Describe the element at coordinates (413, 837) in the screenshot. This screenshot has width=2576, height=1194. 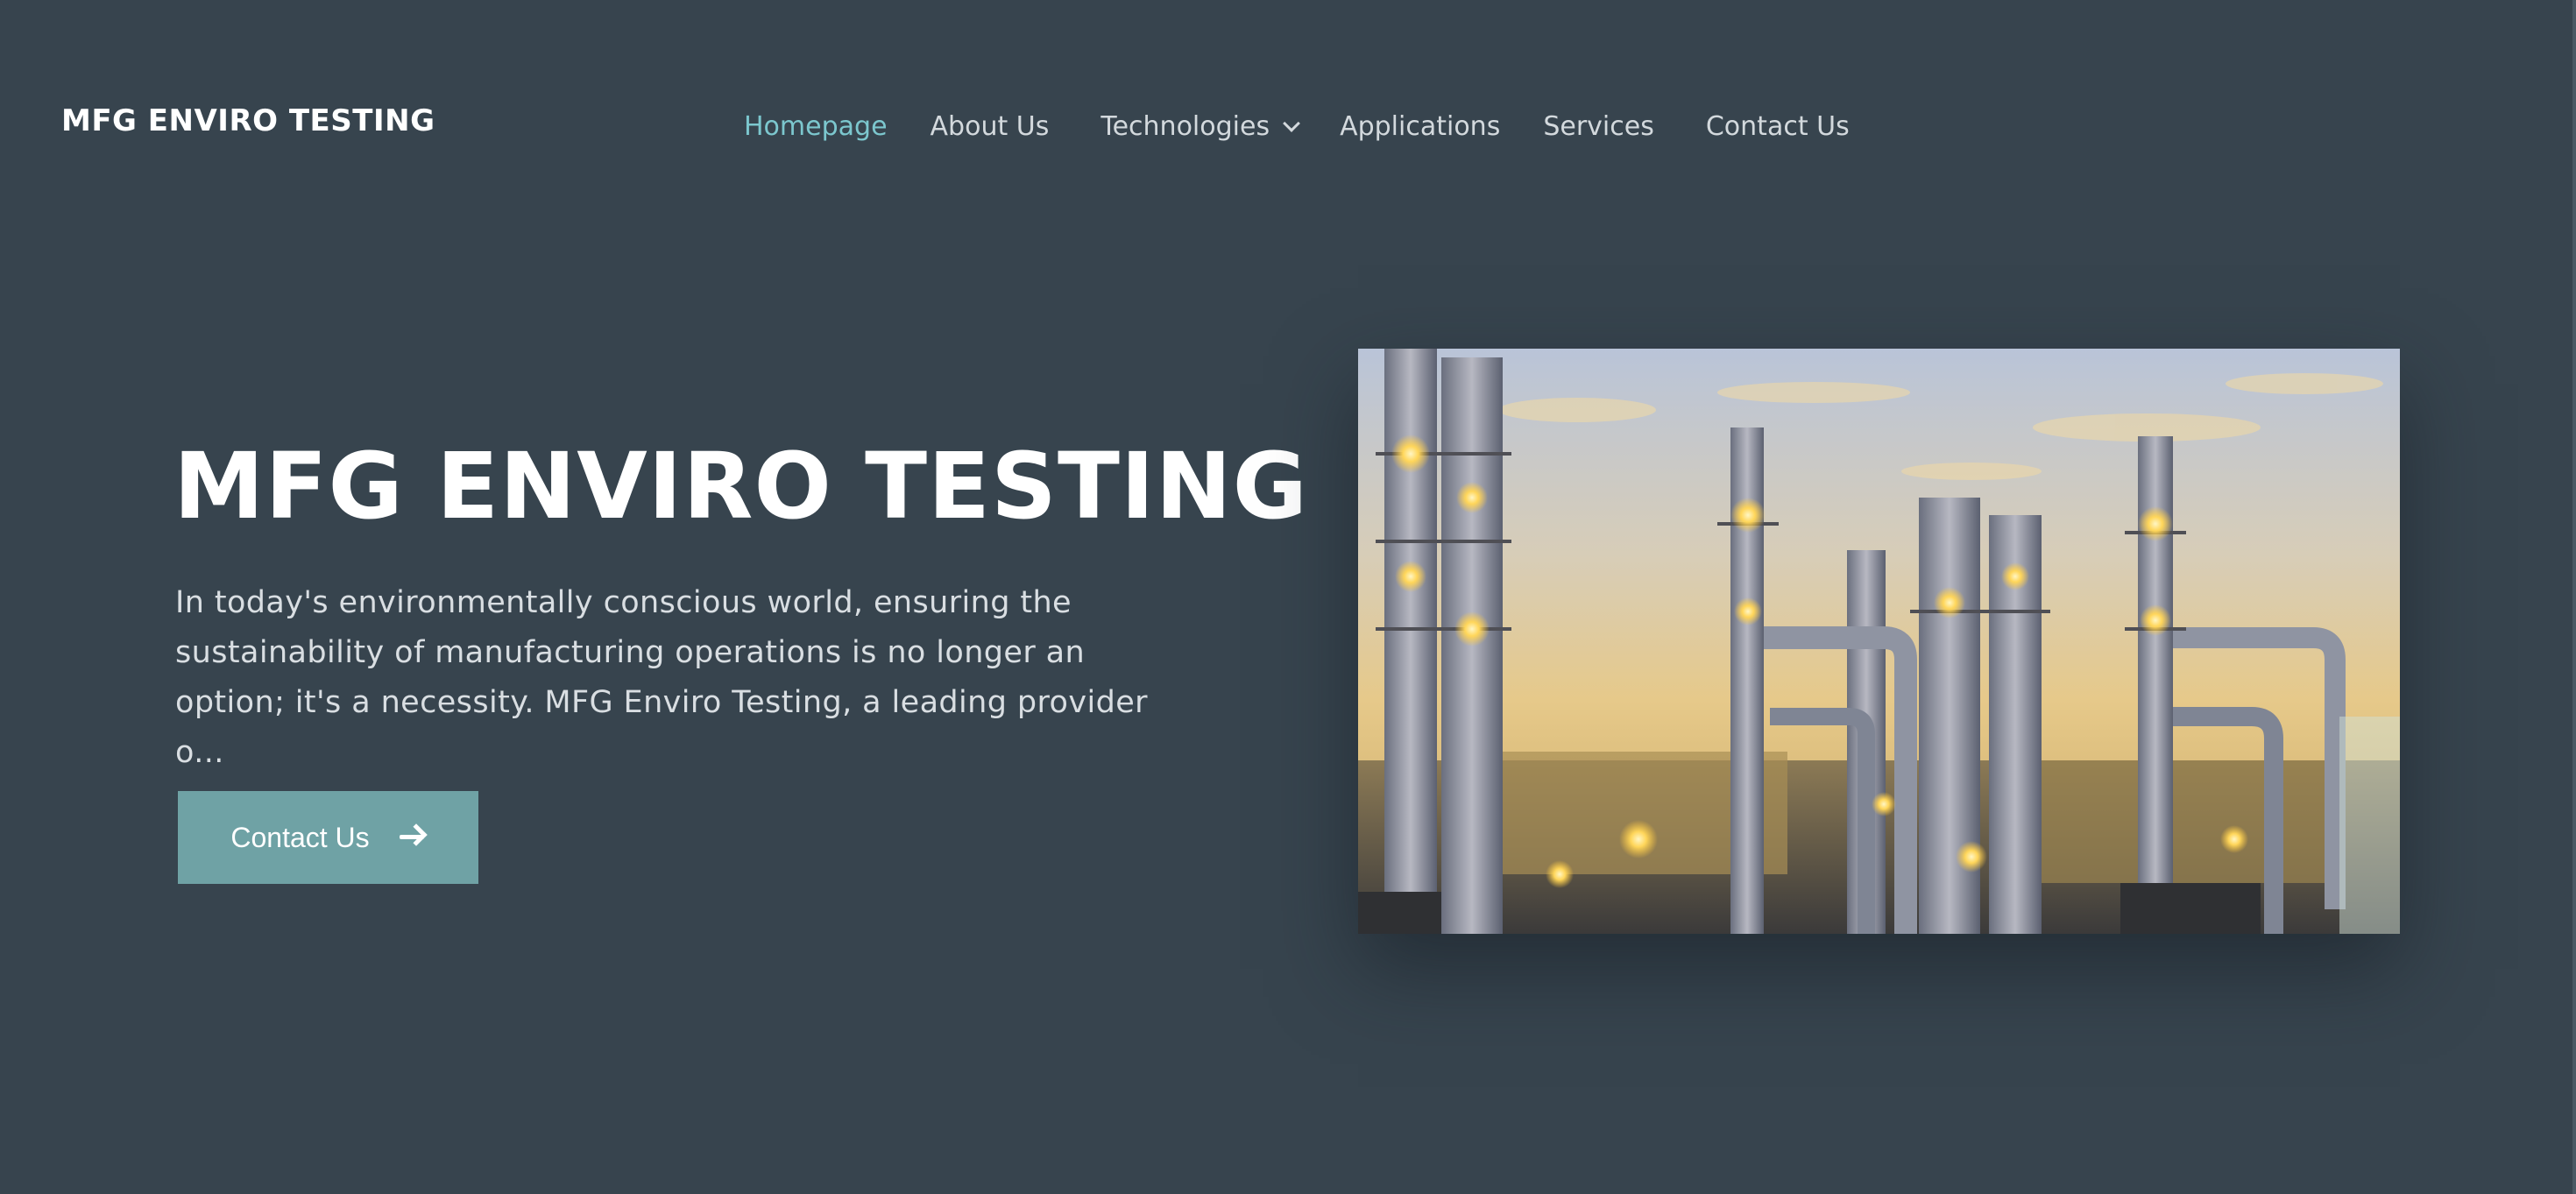
I see `arrow-right-icon` at that location.